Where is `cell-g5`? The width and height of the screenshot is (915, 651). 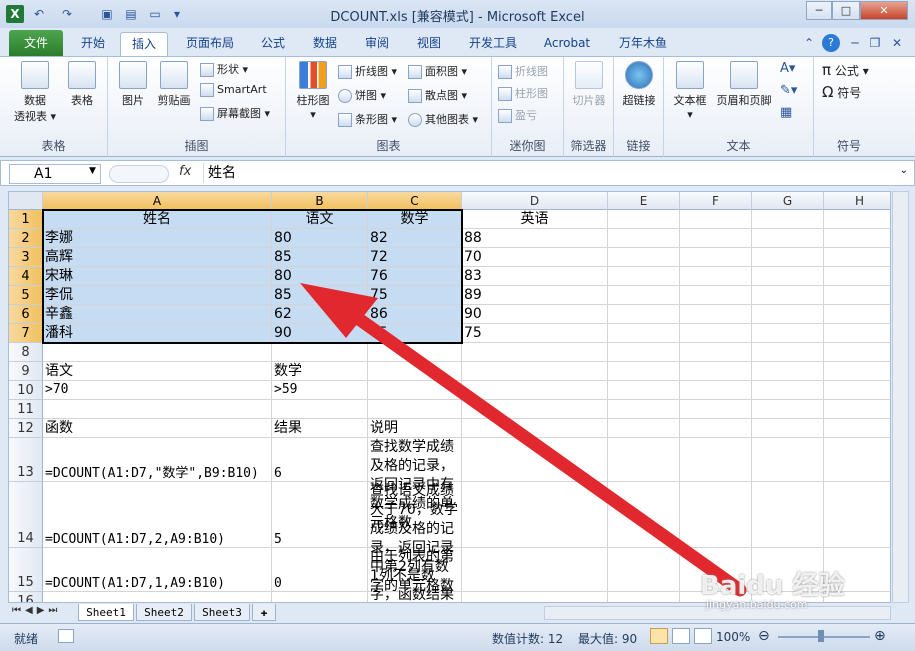 cell-g5 is located at coordinates (788, 295).